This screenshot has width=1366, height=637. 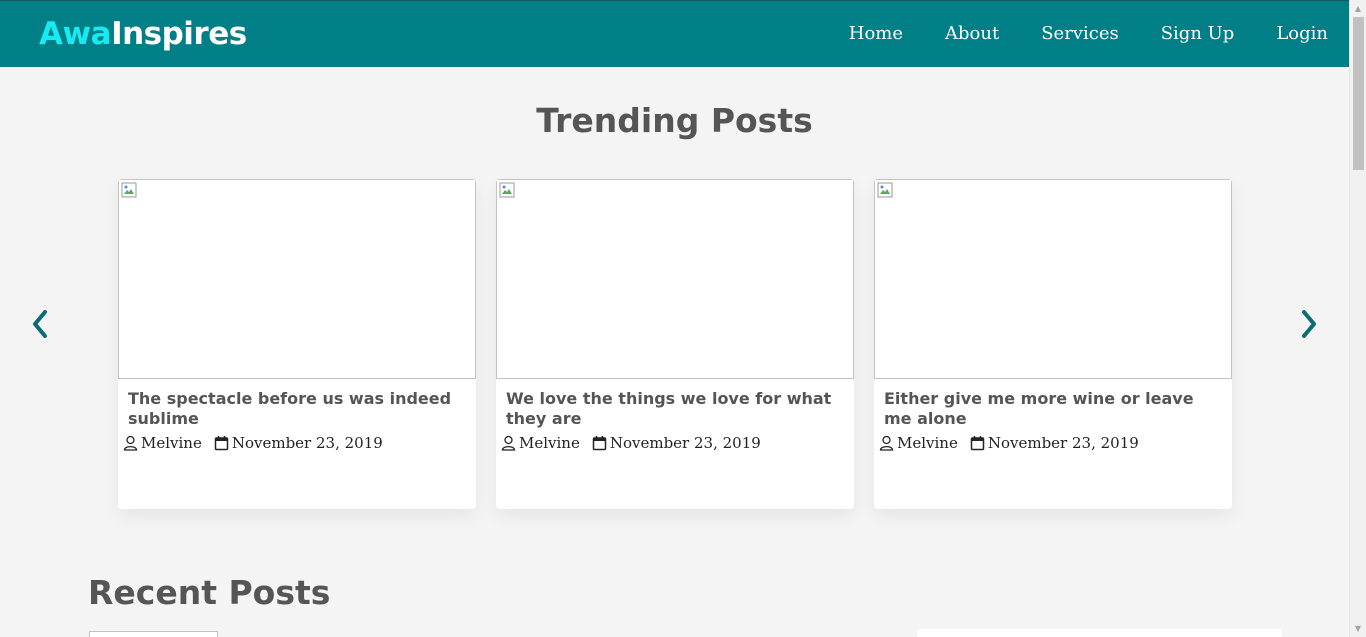 What do you see at coordinates (1079, 34) in the screenshot?
I see `nav-services-link: Services` at bounding box center [1079, 34].